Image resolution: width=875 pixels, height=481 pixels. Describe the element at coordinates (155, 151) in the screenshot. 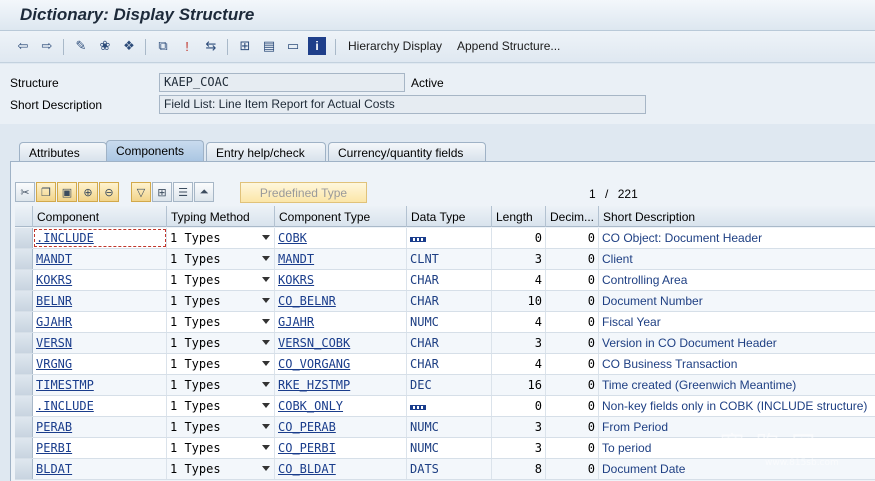

I see `tab-components: Components` at that location.